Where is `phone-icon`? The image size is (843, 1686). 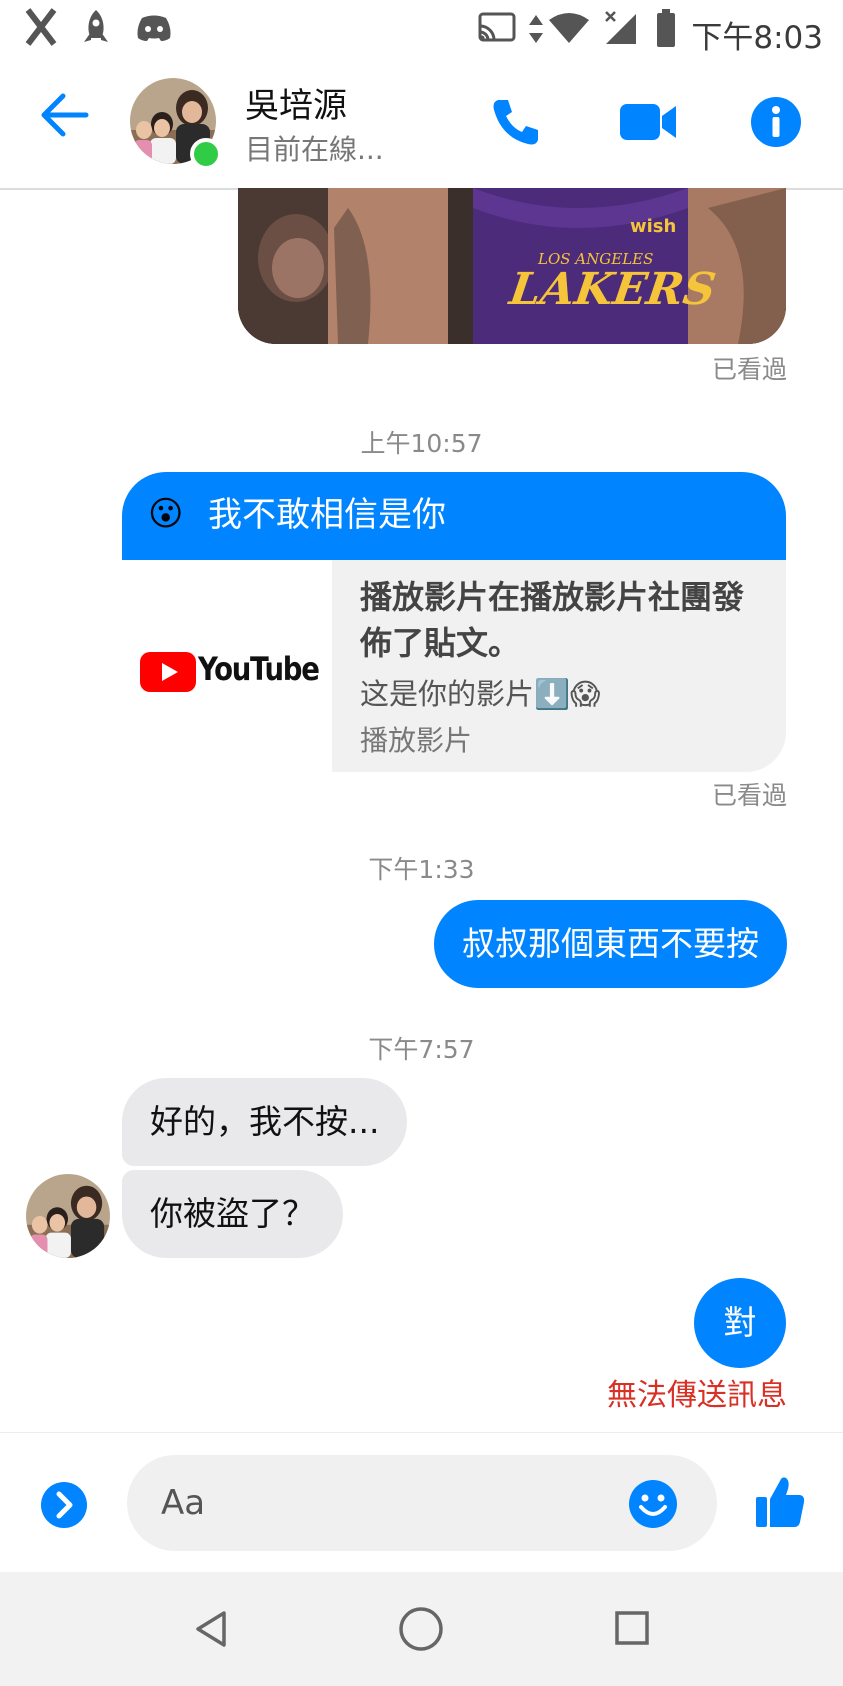
phone-icon is located at coordinates (516, 122).